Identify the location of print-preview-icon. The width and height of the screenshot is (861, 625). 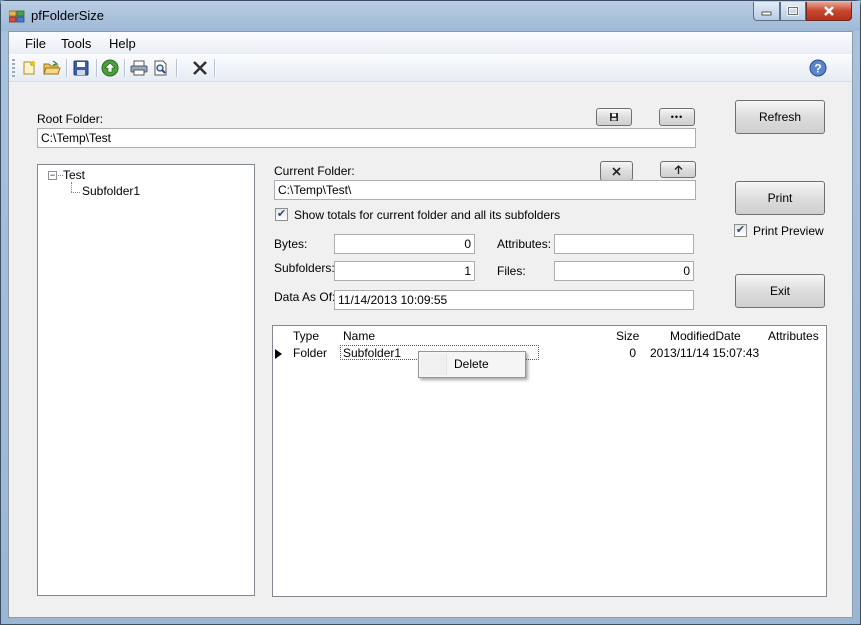
(160, 68).